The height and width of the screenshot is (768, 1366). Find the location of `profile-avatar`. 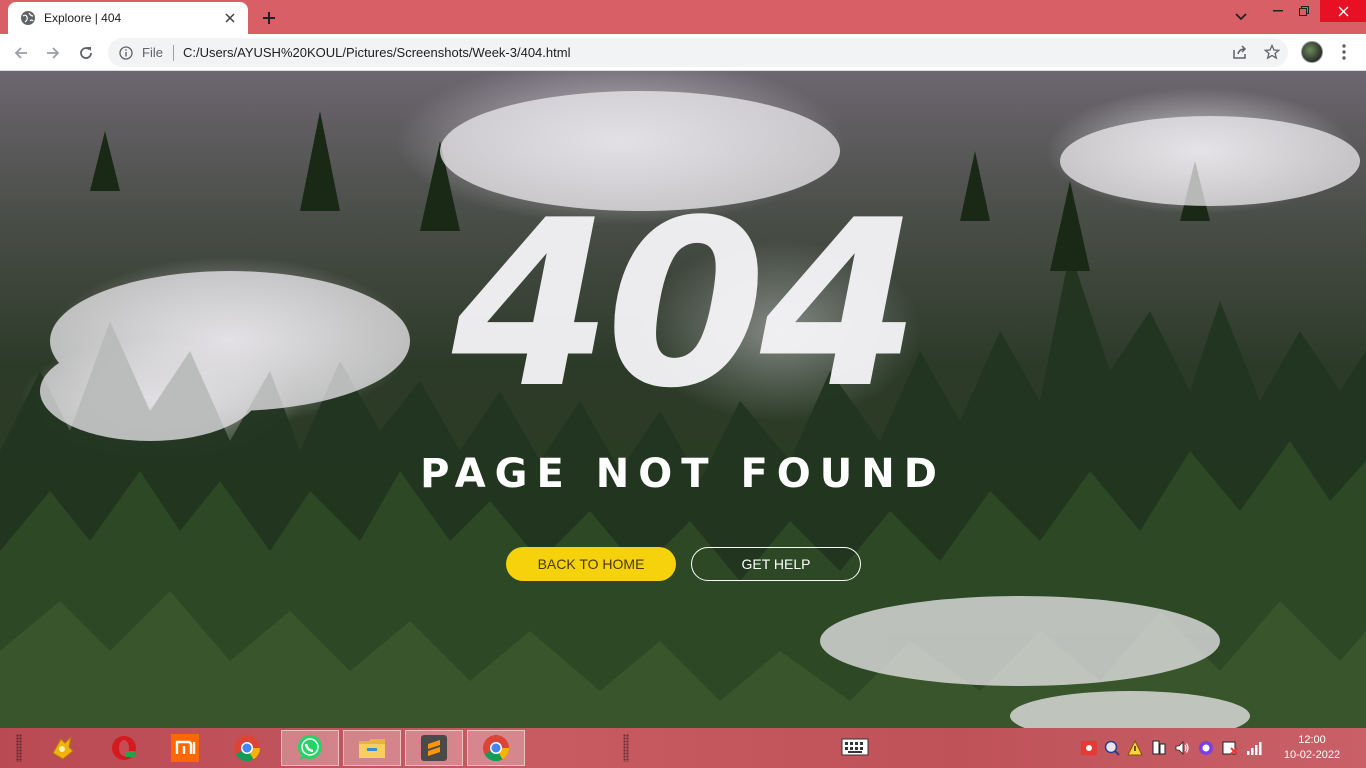

profile-avatar is located at coordinates (1312, 52).